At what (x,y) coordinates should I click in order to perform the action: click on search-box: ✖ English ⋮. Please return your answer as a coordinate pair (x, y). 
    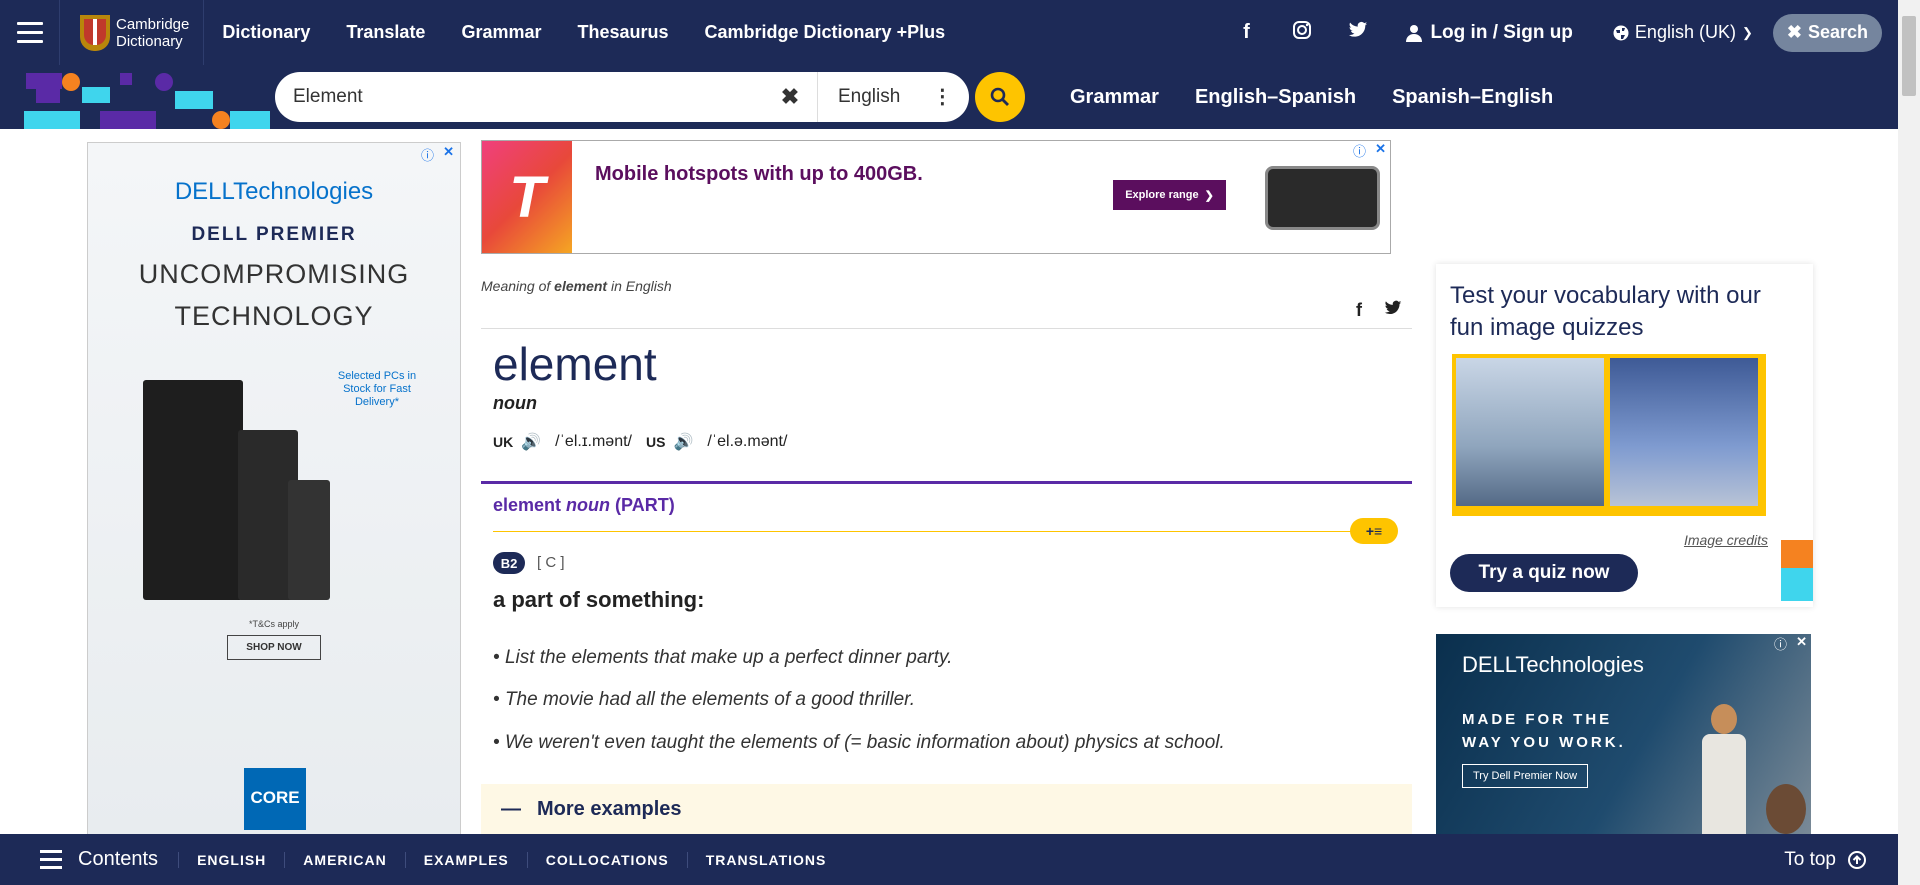
    Looking at the image, I should click on (622, 97).